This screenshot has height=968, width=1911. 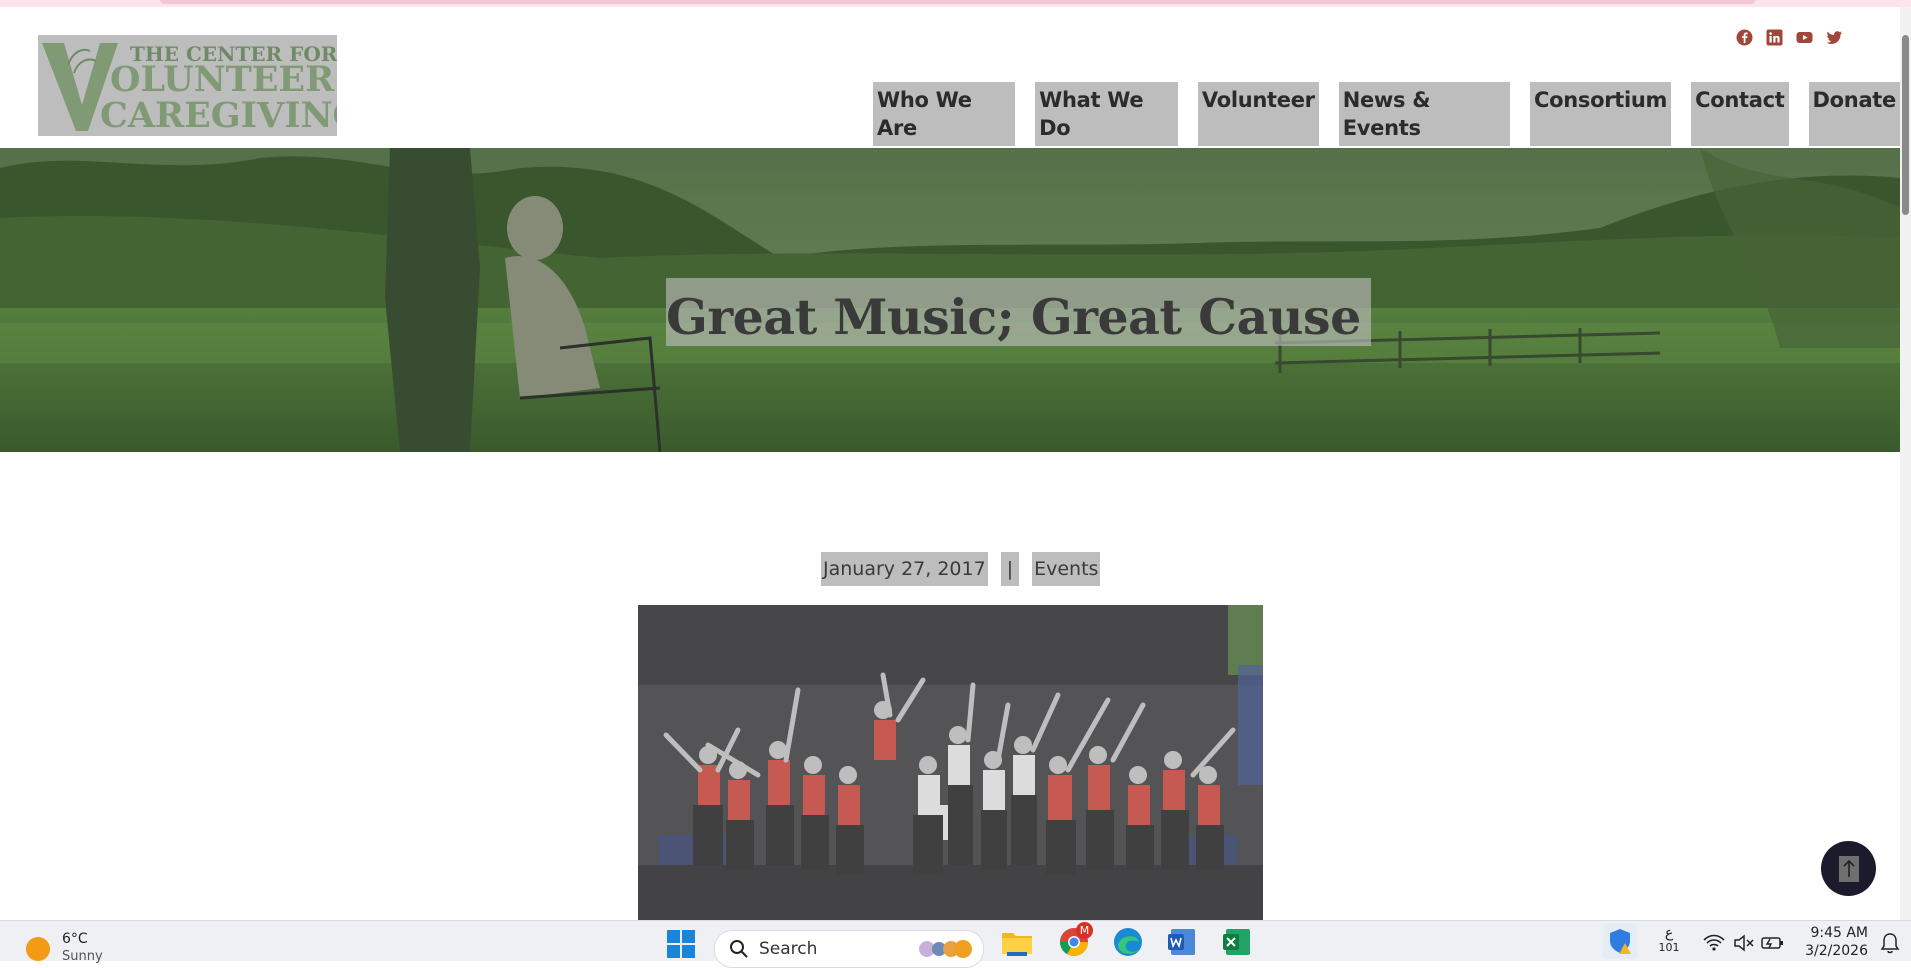 What do you see at coordinates (1774, 37) in the screenshot?
I see `linkedin-icon` at bounding box center [1774, 37].